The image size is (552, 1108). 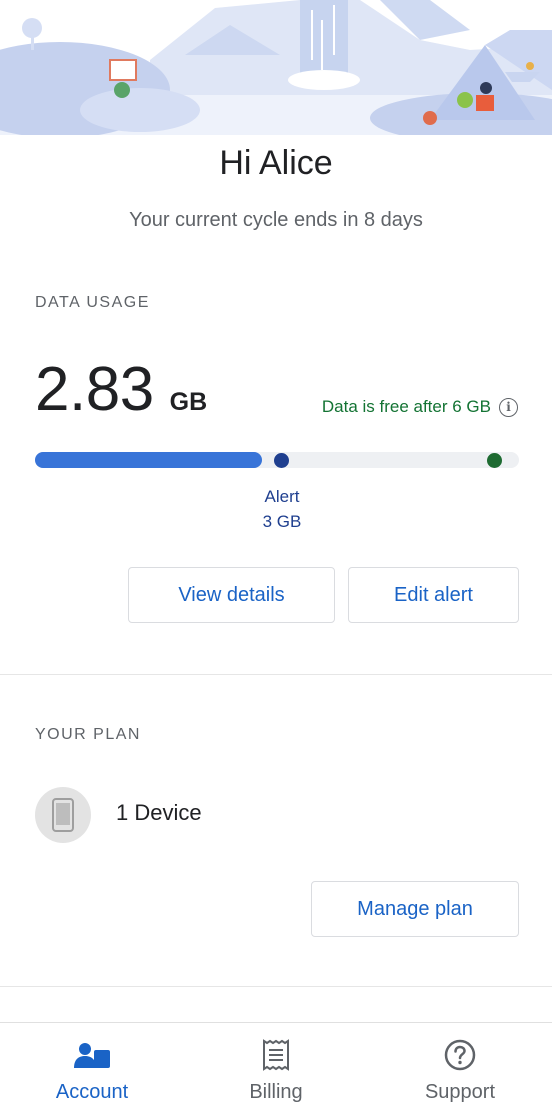 What do you see at coordinates (63, 815) in the screenshot?
I see `phone-icon` at bounding box center [63, 815].